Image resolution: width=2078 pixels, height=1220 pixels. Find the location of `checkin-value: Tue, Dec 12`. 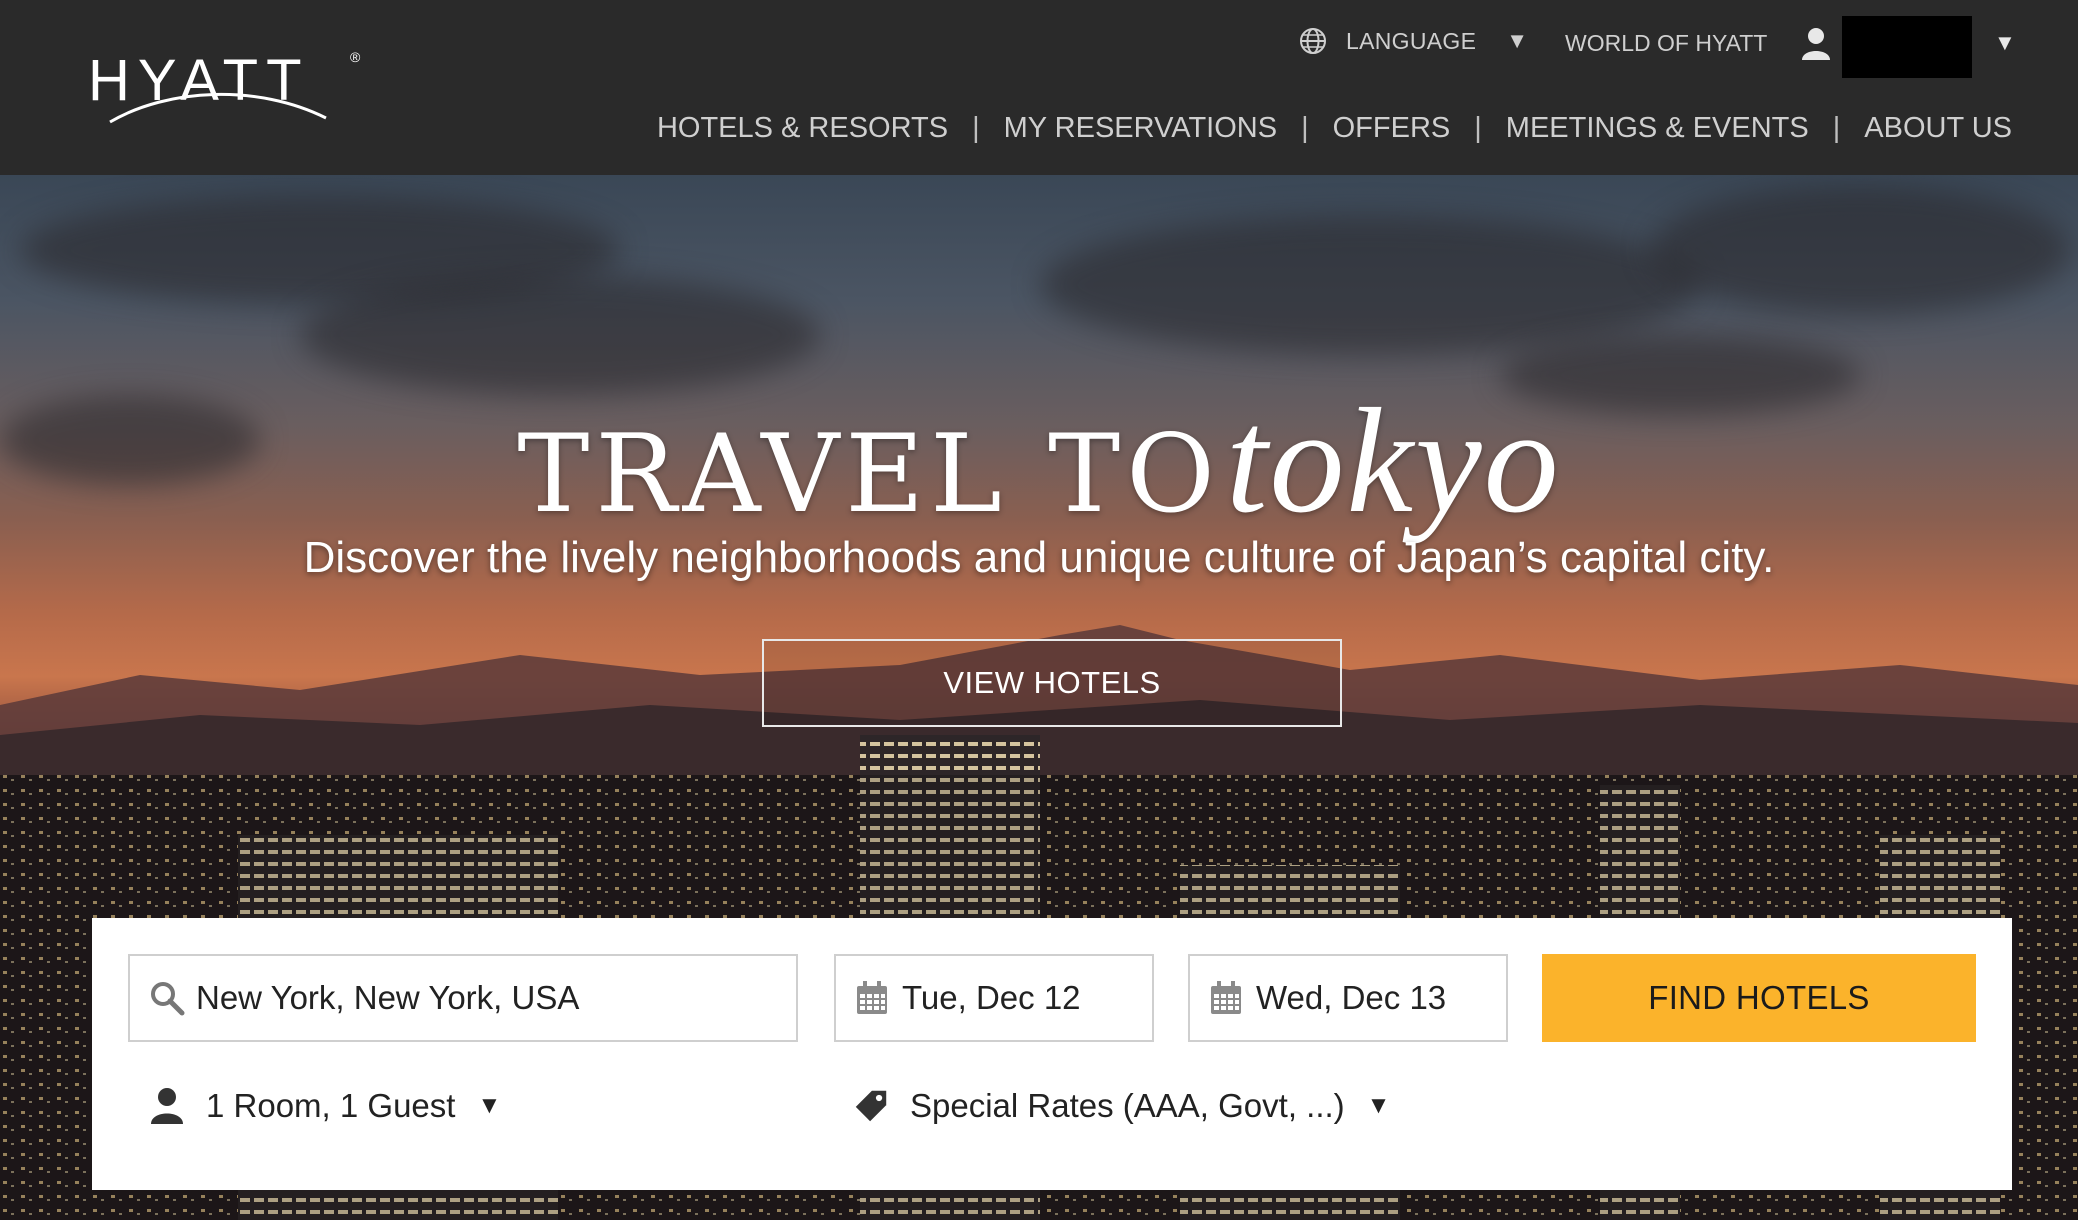

checkin-value: Tue, Dec 12 is located at coordinates (991, 997).